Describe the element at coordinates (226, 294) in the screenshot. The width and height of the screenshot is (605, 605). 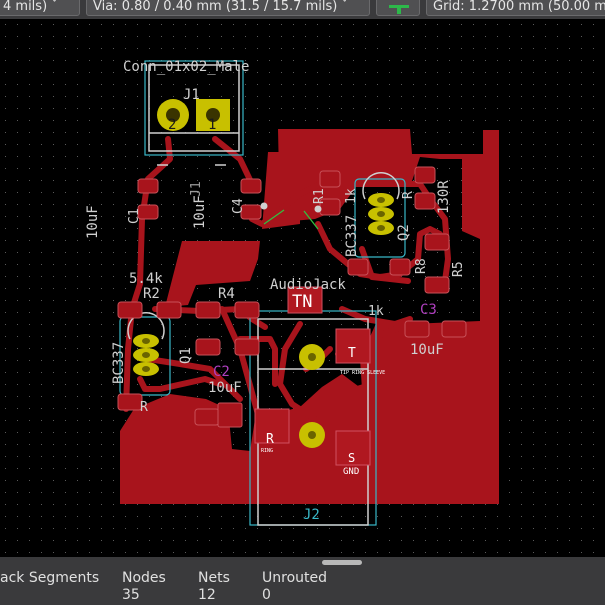
I see `r4-ref-label: R4` at that location.